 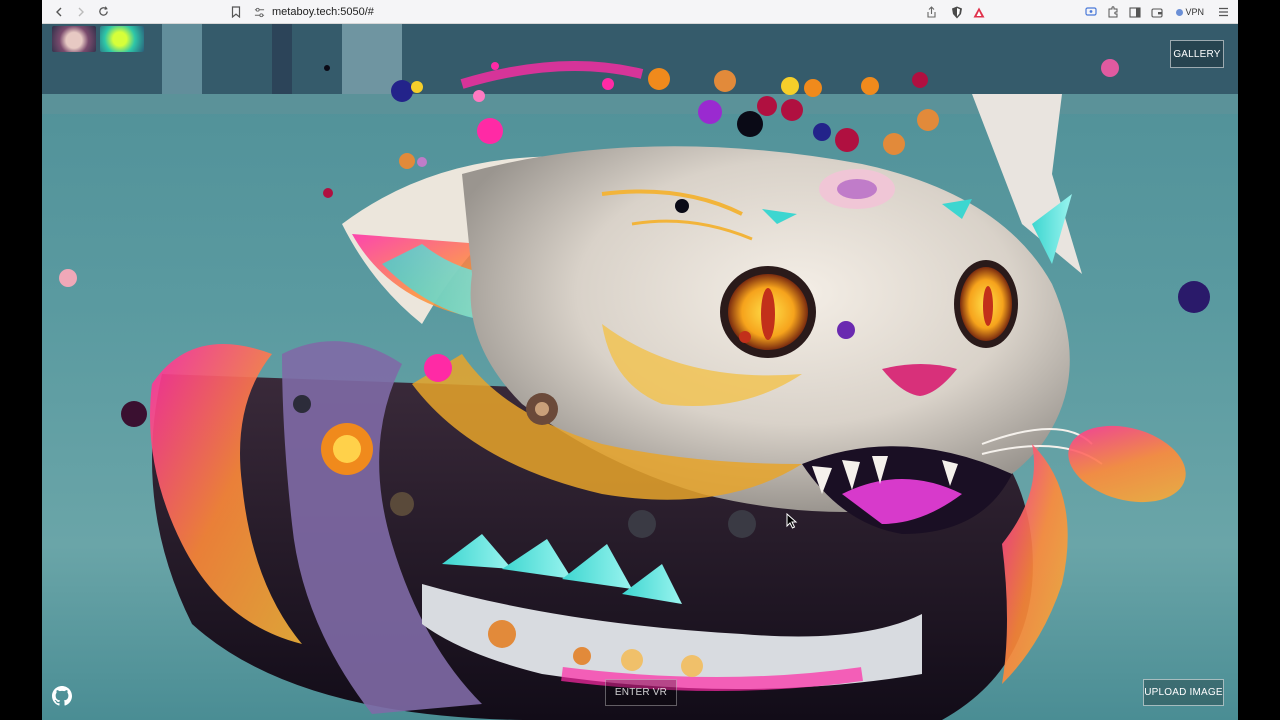 I want to click on menu-button, so click(x=1223, y=12).